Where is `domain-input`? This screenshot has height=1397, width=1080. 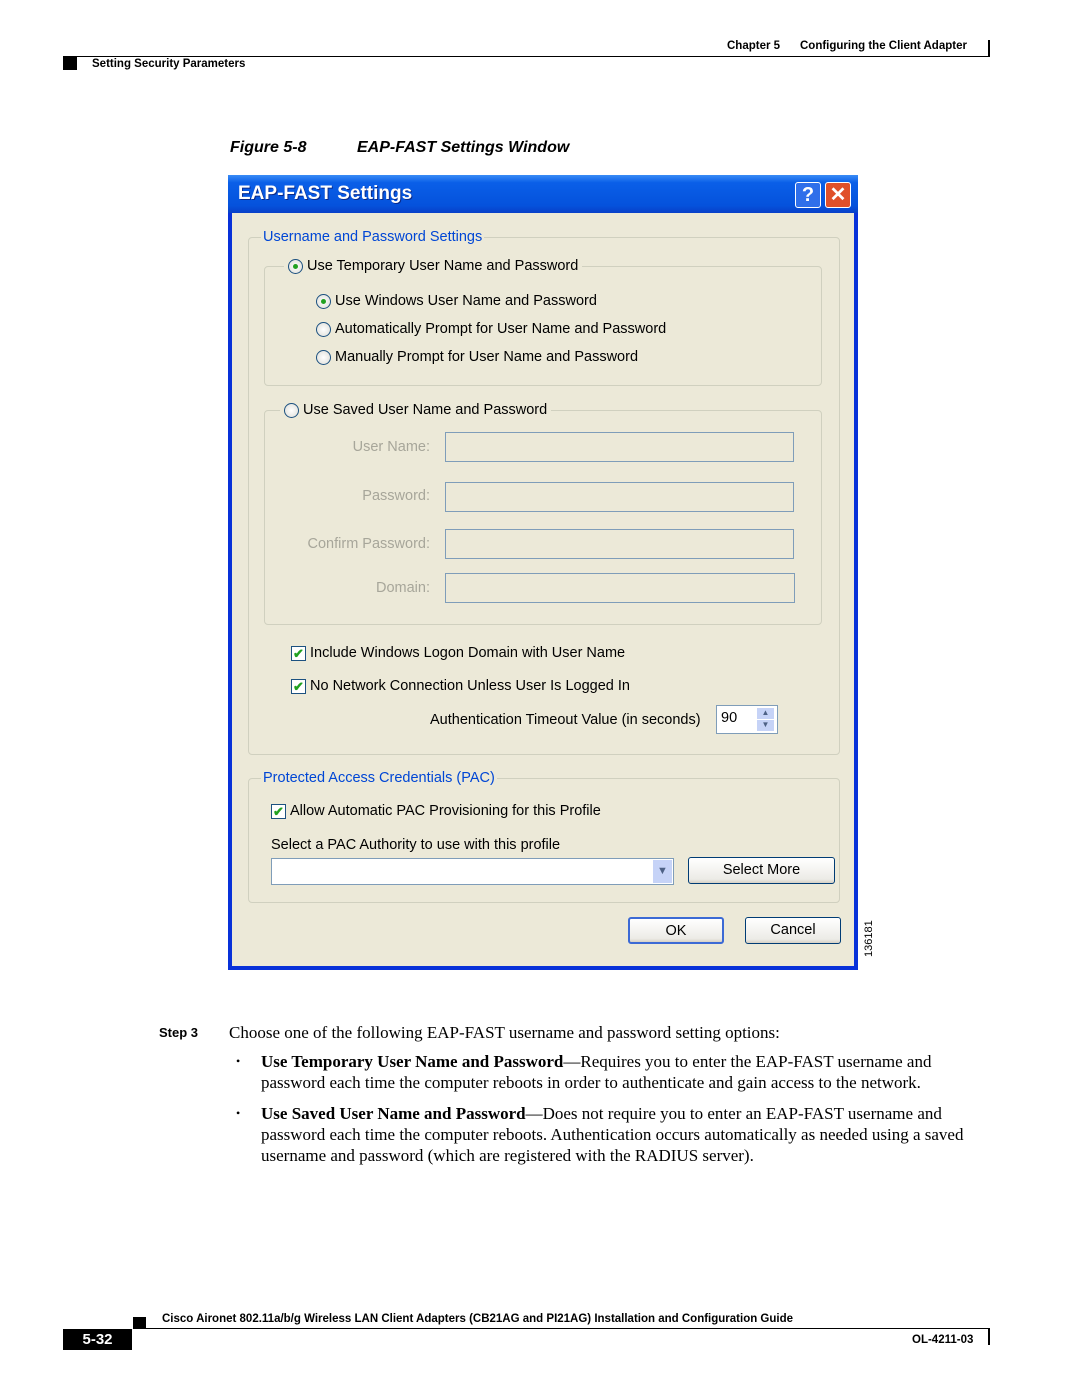 domain-input is located at coordinates (620, 588).